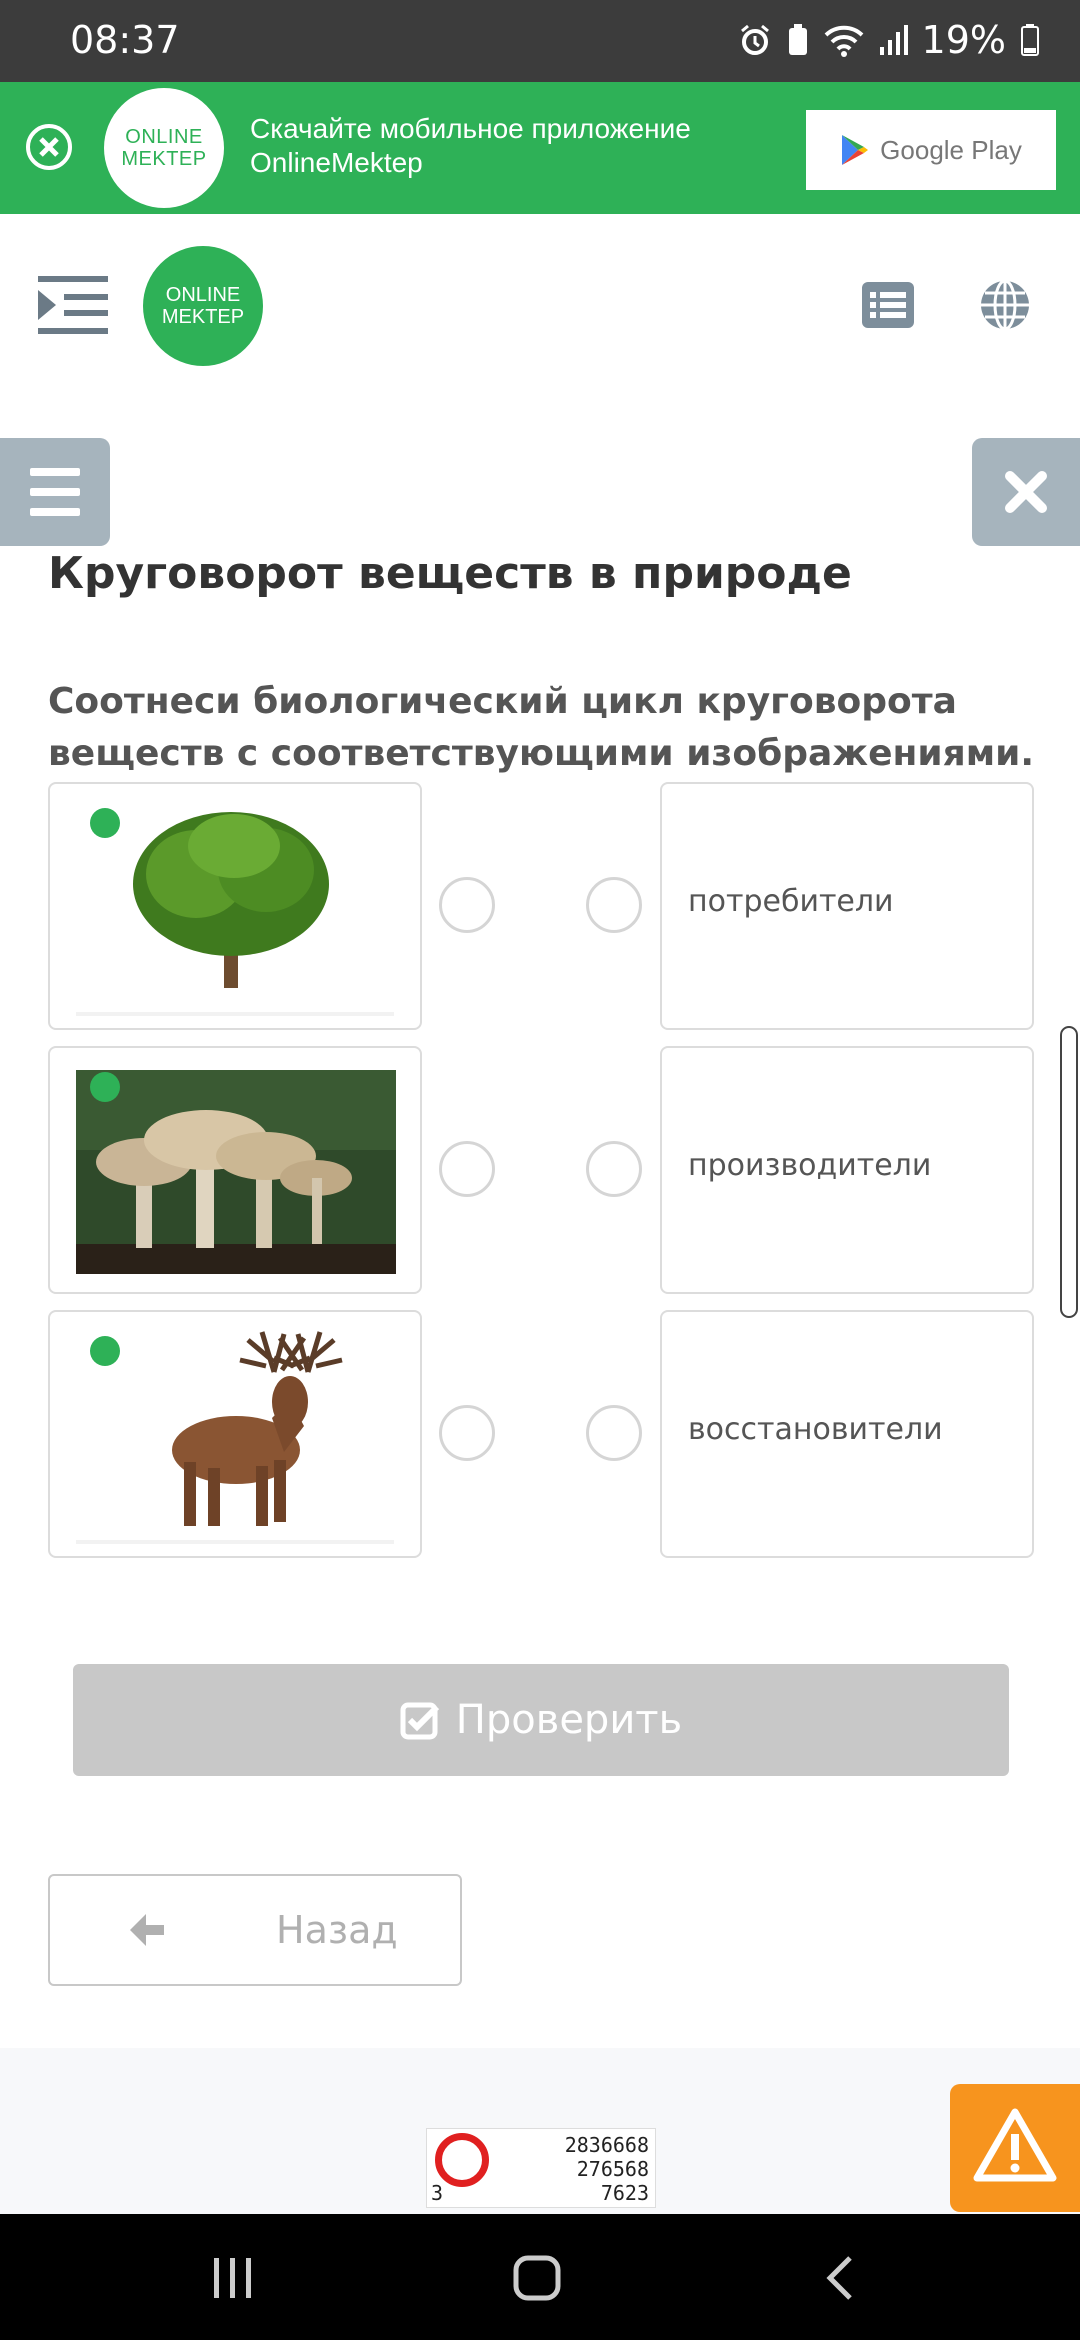 The height and width of the screenshot is (2340, 1080). What do you see at coordinates (815, 1429) in the screenshot?
I see `option-label-3: восстановители` at bounding box center [815, 1429].